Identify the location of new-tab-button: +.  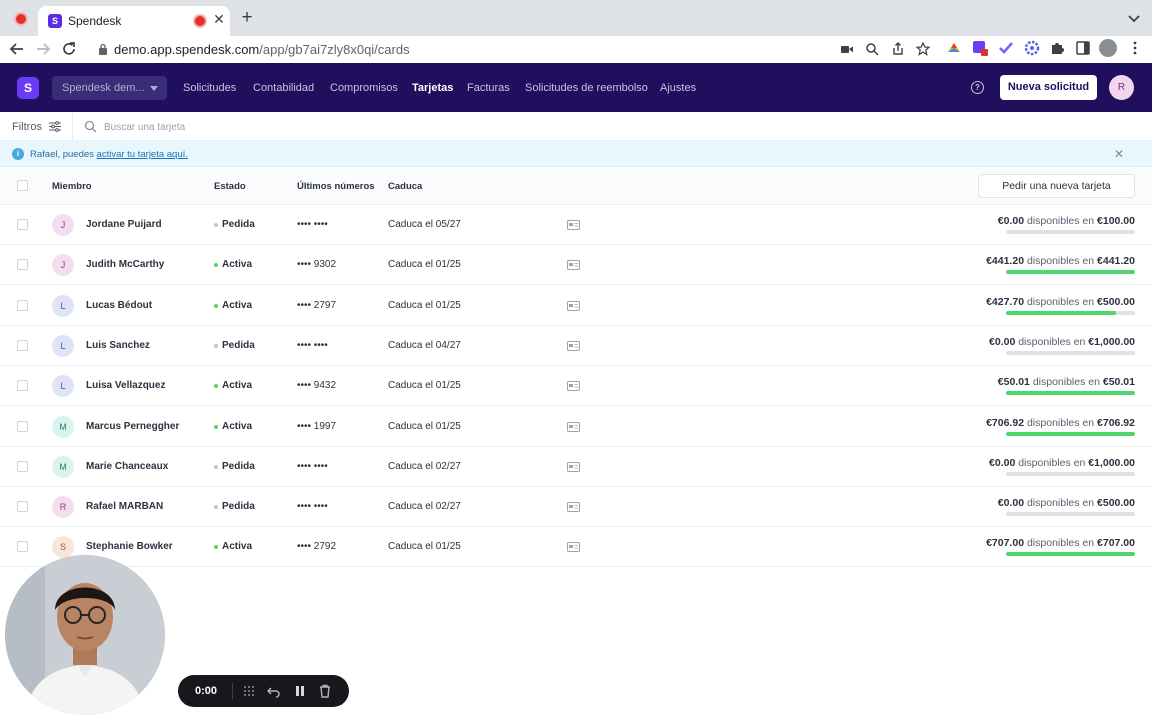
(247, 18).